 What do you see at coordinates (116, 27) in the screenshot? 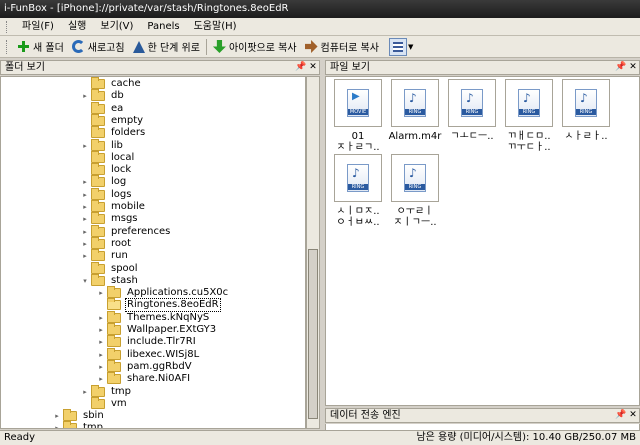
I see `menu-view: 보기(V)` at bounding box center [116, 27].